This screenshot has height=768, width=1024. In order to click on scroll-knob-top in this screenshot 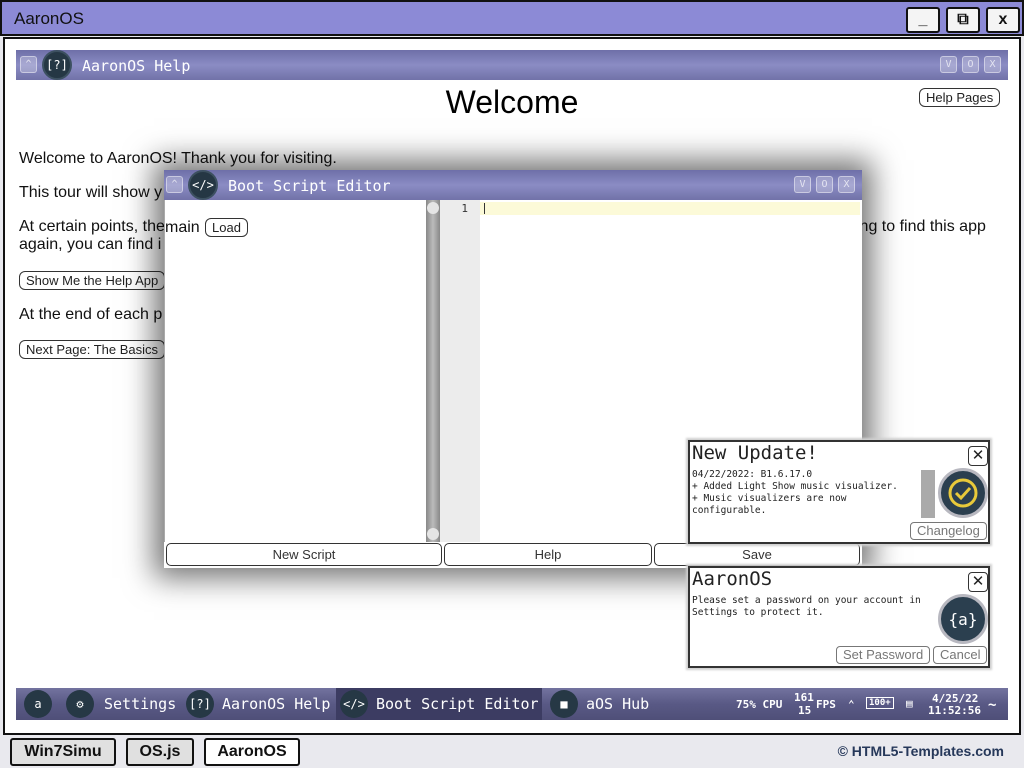, I will do `click(433, 208)`.